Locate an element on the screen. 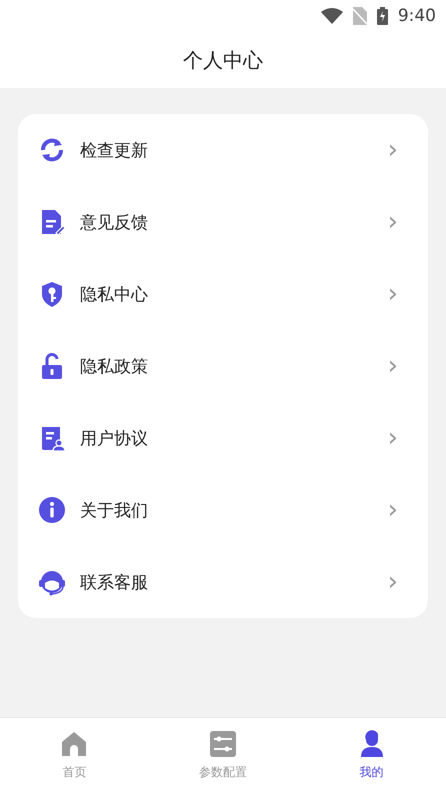 This screenshot has width=446, height=792. status-time: 9:40 is located at coordinates (417, 16).